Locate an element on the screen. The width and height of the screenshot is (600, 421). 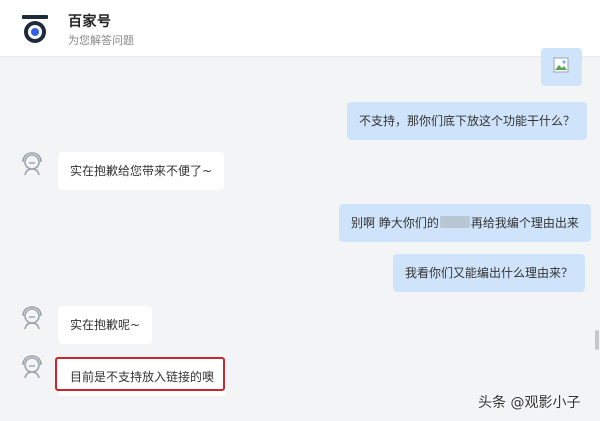
watermark: 头条 @观影小子 is located at coordinates (529, 403).